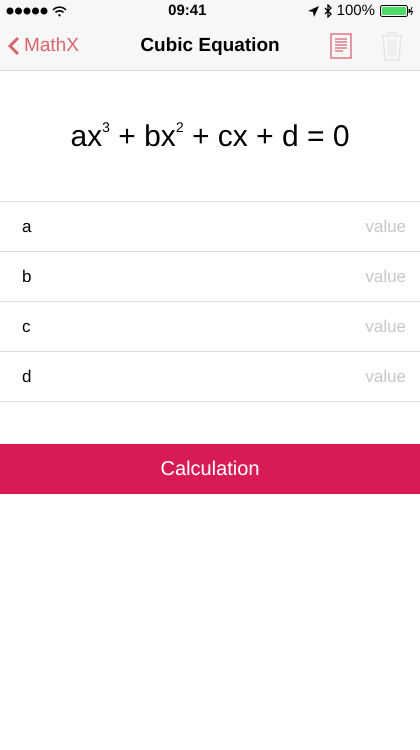 This screenshot has height=750, width=420. I want to click on bluetooth-icon, so click(328, 11).